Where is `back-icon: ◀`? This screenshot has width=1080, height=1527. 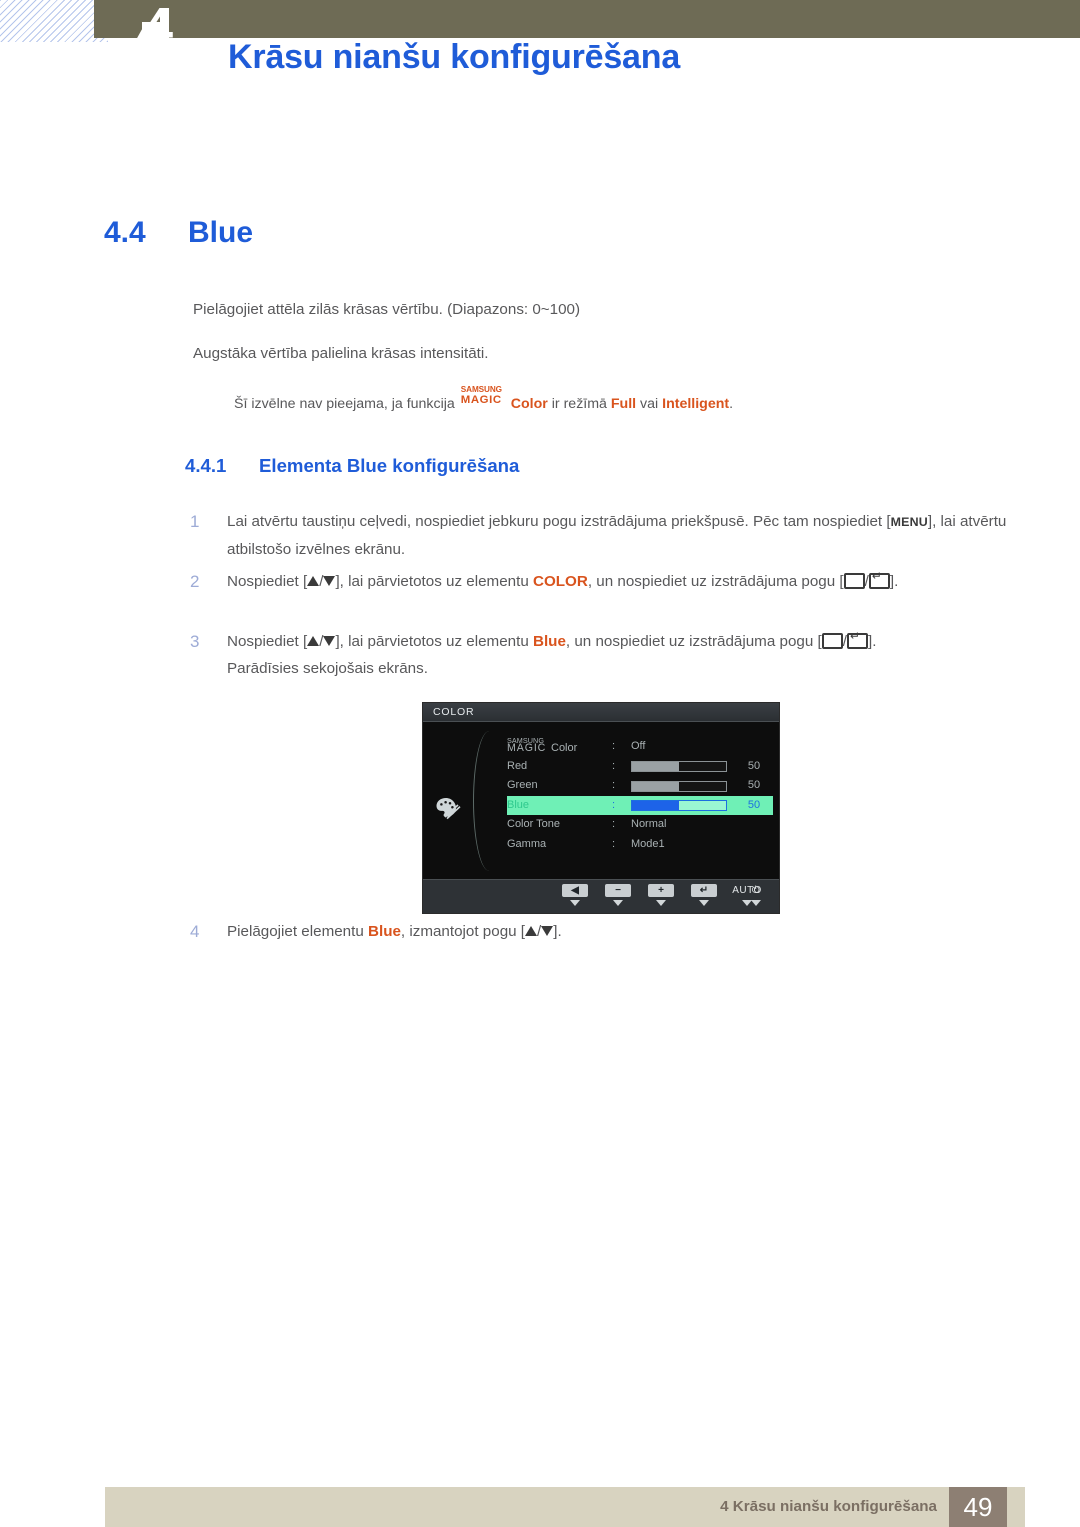
back-icon: ◀ is located at coordinates (575, 890).